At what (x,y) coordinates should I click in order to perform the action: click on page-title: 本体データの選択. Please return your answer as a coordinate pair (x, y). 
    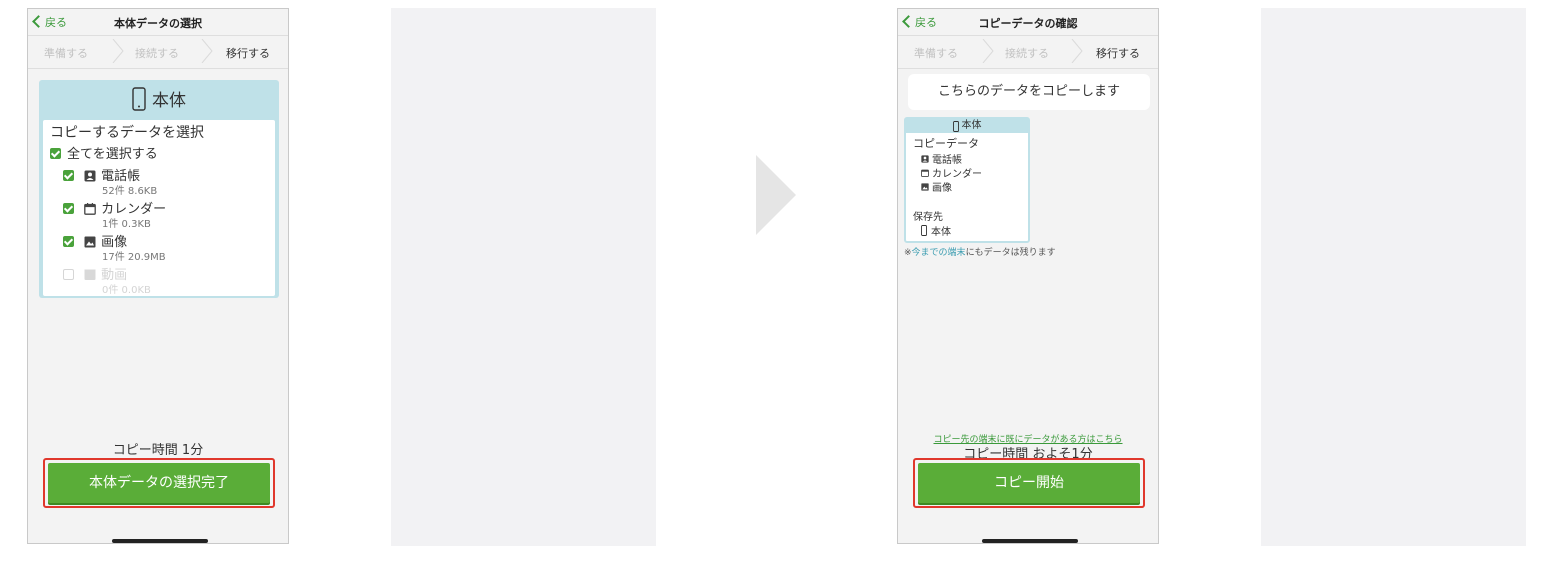
    Looking at the image, I should click on (158, 23).